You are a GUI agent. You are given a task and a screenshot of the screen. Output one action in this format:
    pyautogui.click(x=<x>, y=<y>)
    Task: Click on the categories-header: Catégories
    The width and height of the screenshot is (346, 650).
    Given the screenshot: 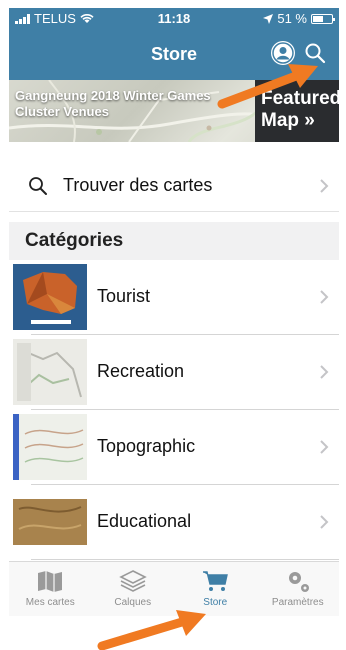 What is the action you would take?
    pyautogui.click(x=174, y=241)
    